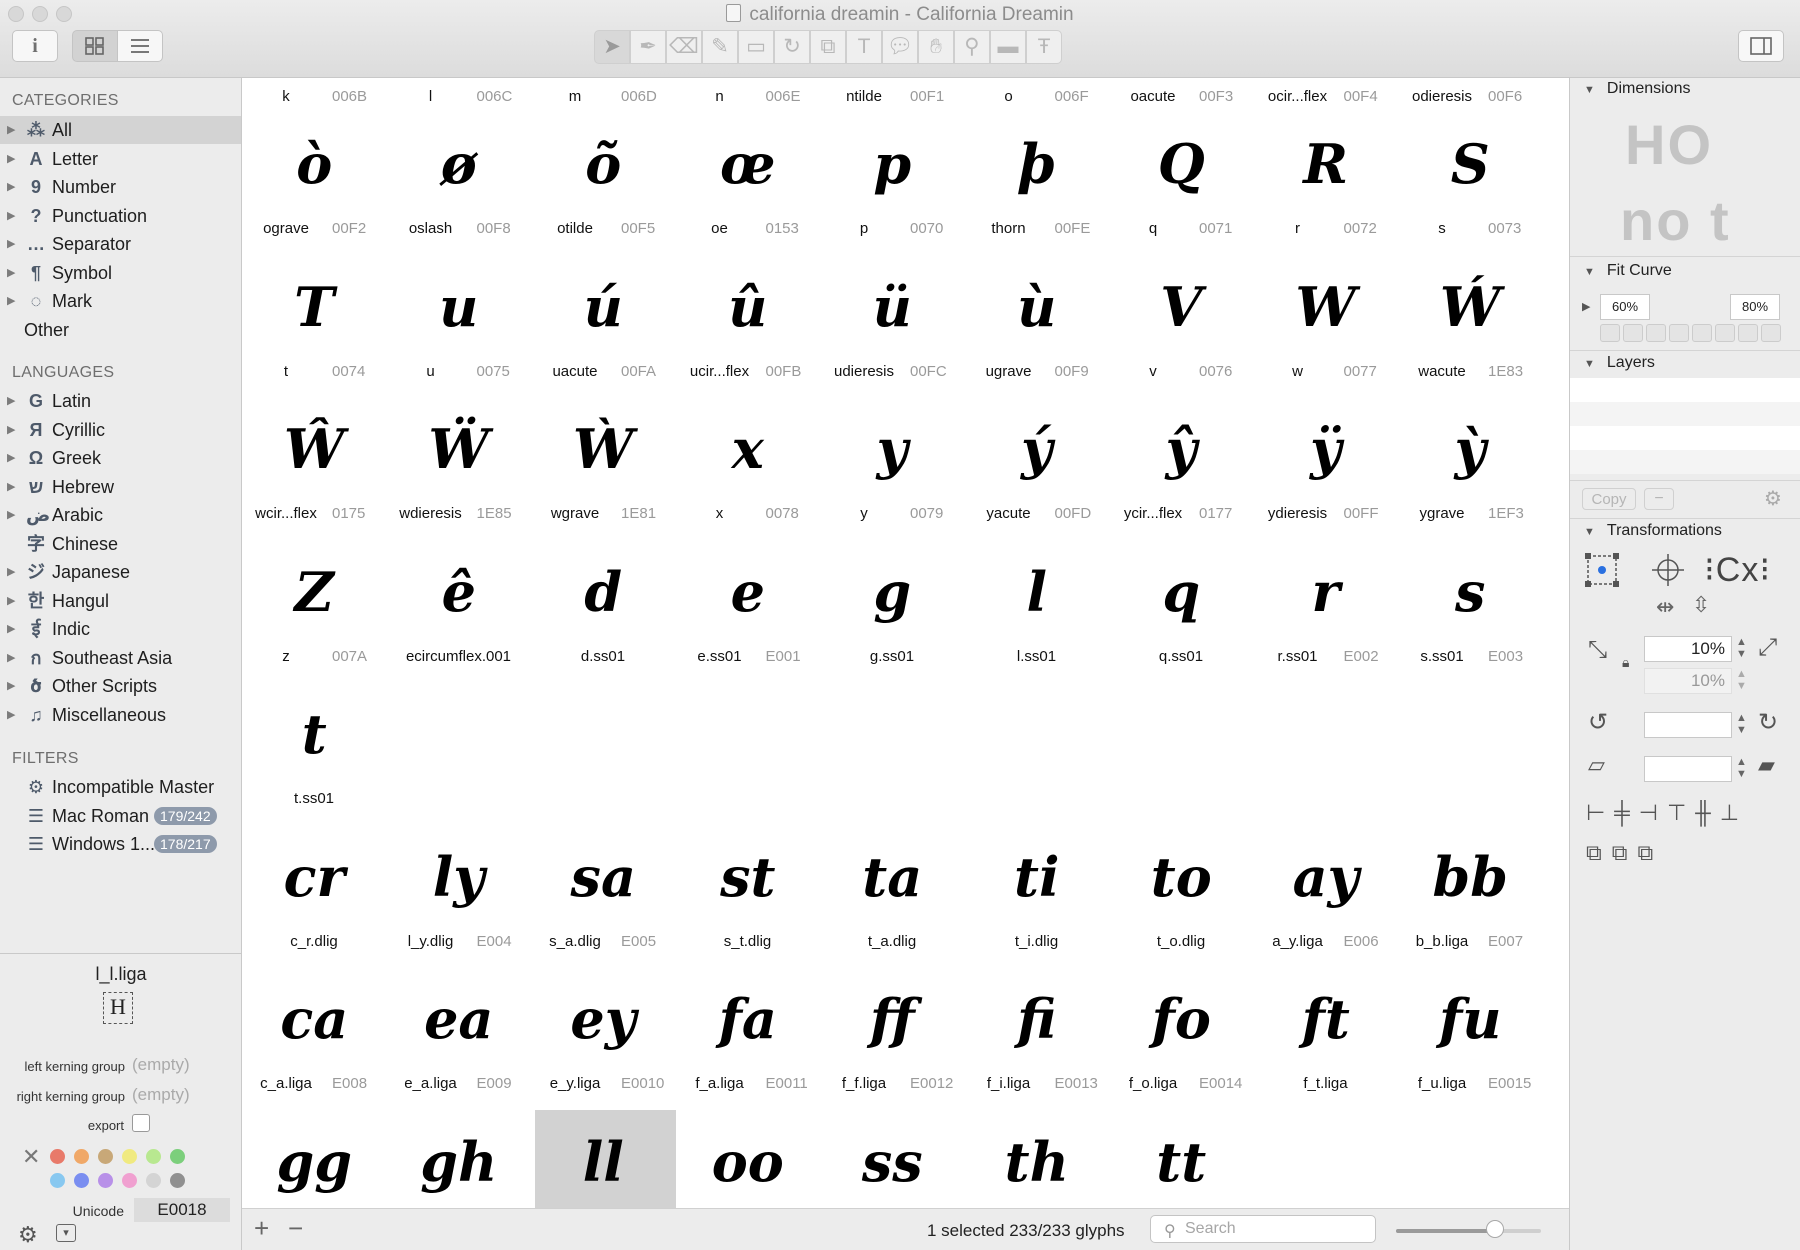  What do you see at coordinates (1729, 813) in the screenshot?
I see `align-bottom-icon: ⊥` at bounding box center [1729, 813].